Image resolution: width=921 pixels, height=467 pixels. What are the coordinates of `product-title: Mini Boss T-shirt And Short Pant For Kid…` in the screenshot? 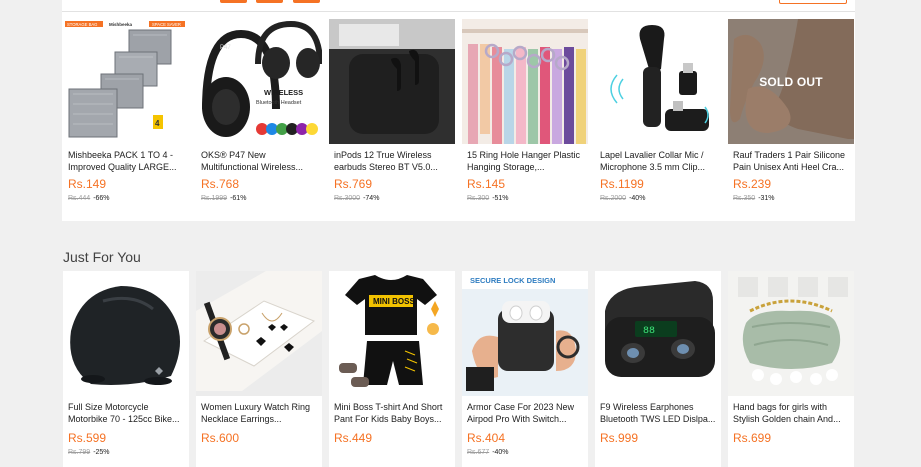 It's located at (388, 413).